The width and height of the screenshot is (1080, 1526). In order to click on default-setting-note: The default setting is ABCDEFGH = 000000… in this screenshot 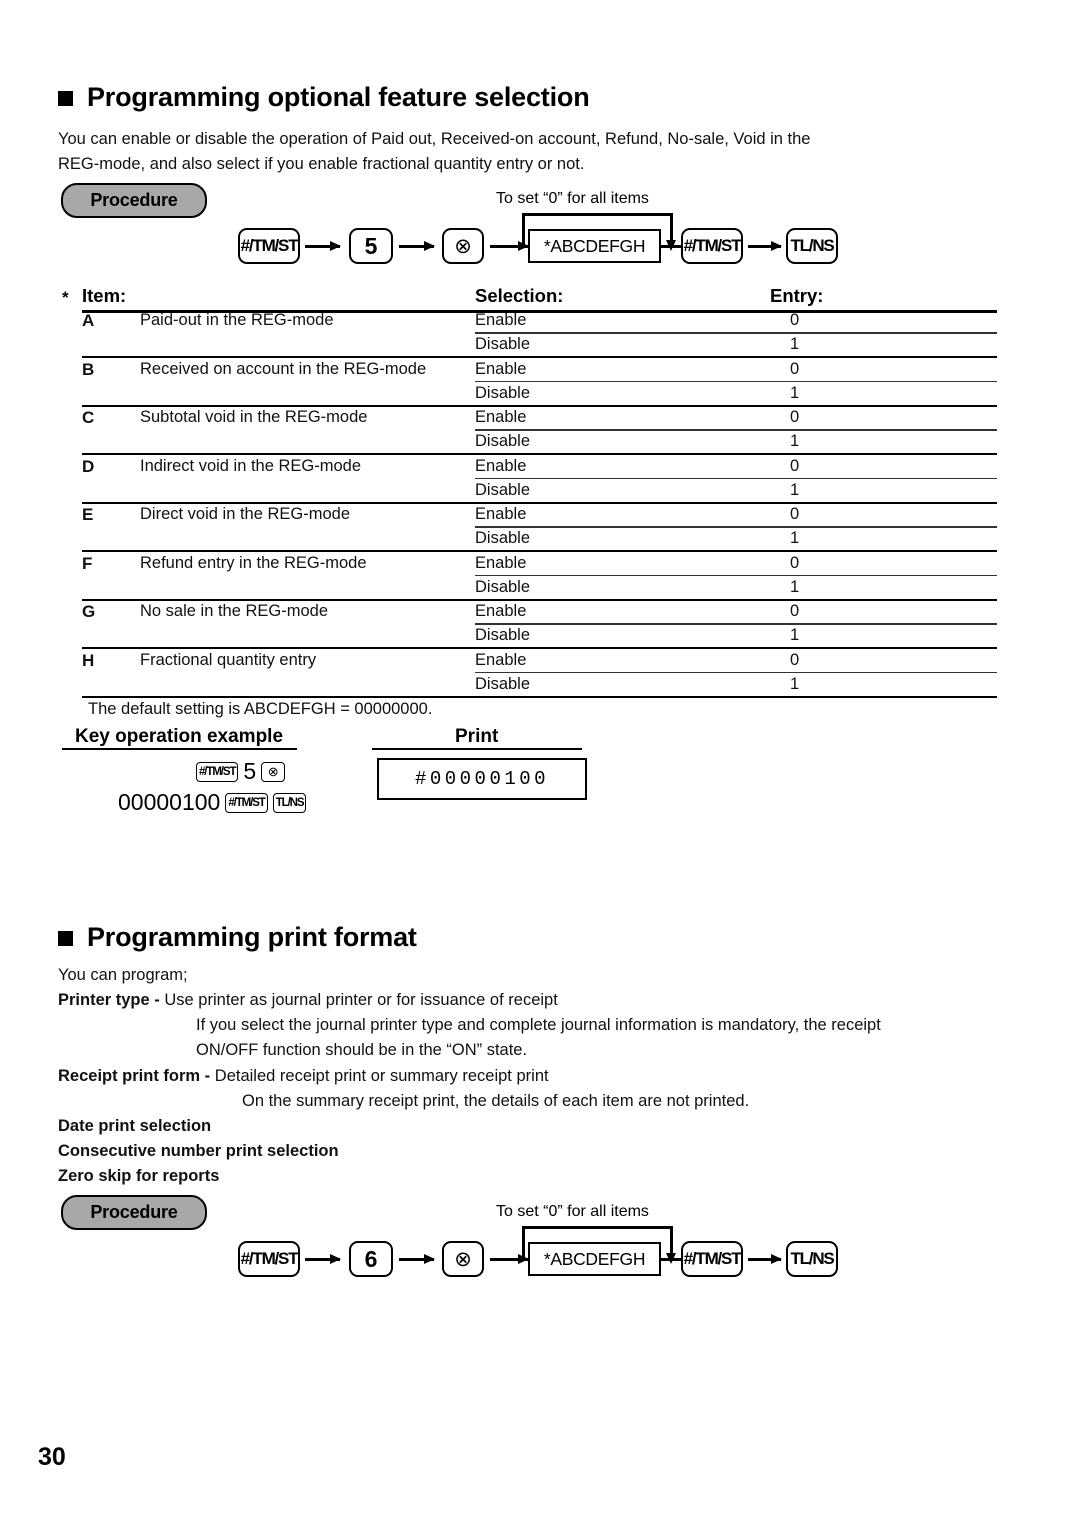, I will do `click(260, 709)`.